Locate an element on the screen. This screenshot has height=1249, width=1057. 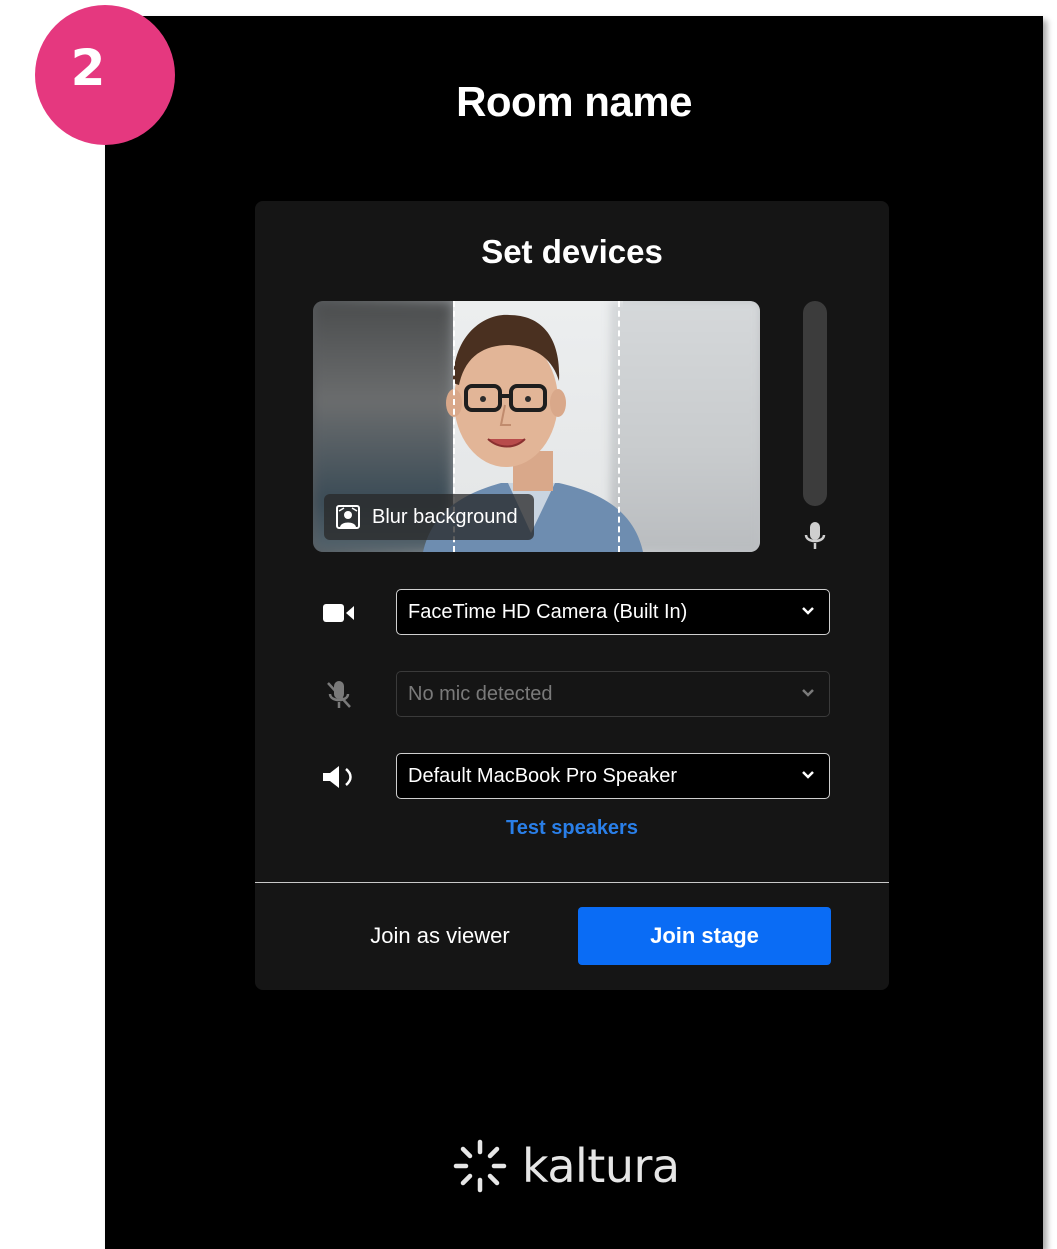
microphone-select-value: No mic detected is located at coordinates (480, 693).